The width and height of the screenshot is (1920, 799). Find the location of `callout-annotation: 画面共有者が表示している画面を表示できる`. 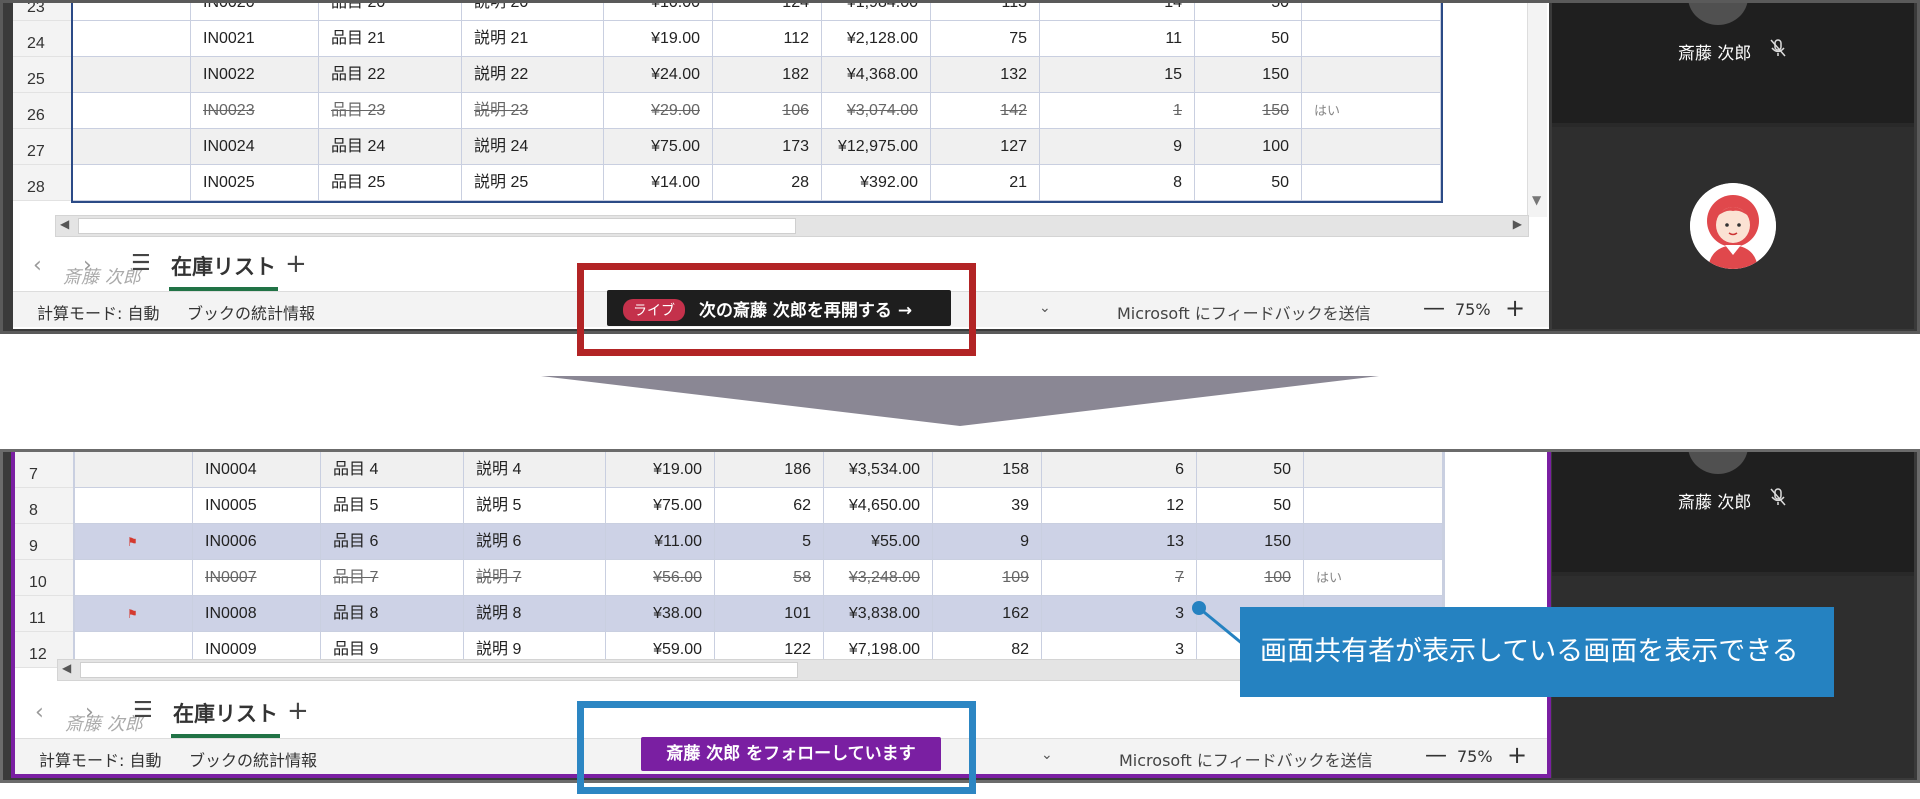

callout-annotation: 画面共有者が表示している画面を表示できる is located at coordinates (1537, 652).